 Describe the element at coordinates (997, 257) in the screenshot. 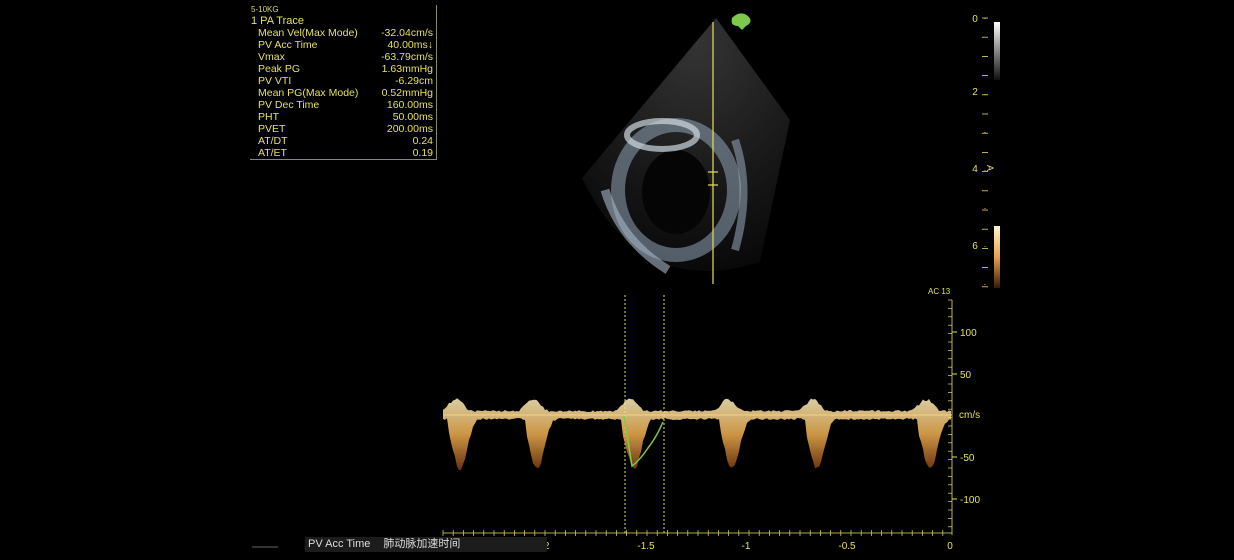

I see `color-map-bar` at that location.